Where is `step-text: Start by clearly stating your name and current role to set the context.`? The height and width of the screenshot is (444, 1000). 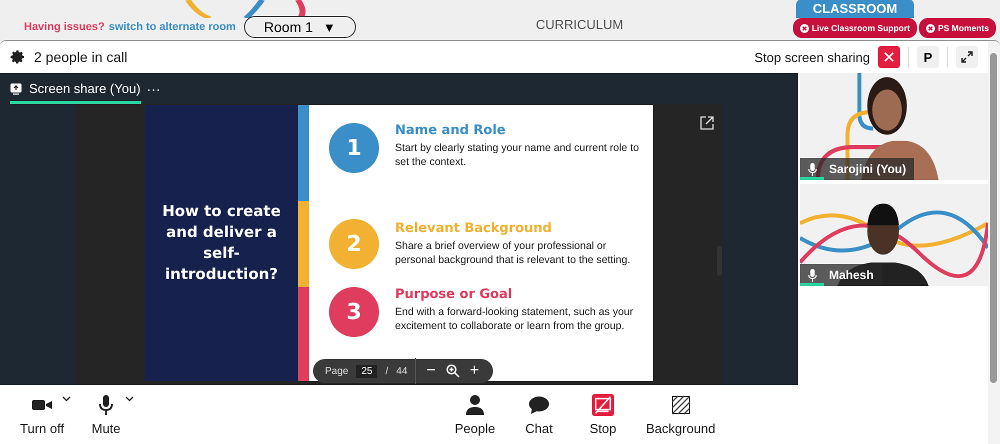
step-text: Start by clearly stating your name and current role to set the context. is located at coordinates (517, 155).